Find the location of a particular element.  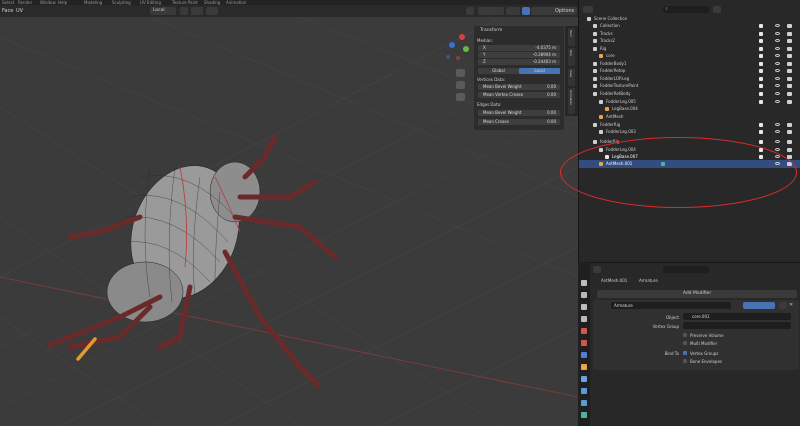

data-tab-icon is located at coordinates (584, 415).